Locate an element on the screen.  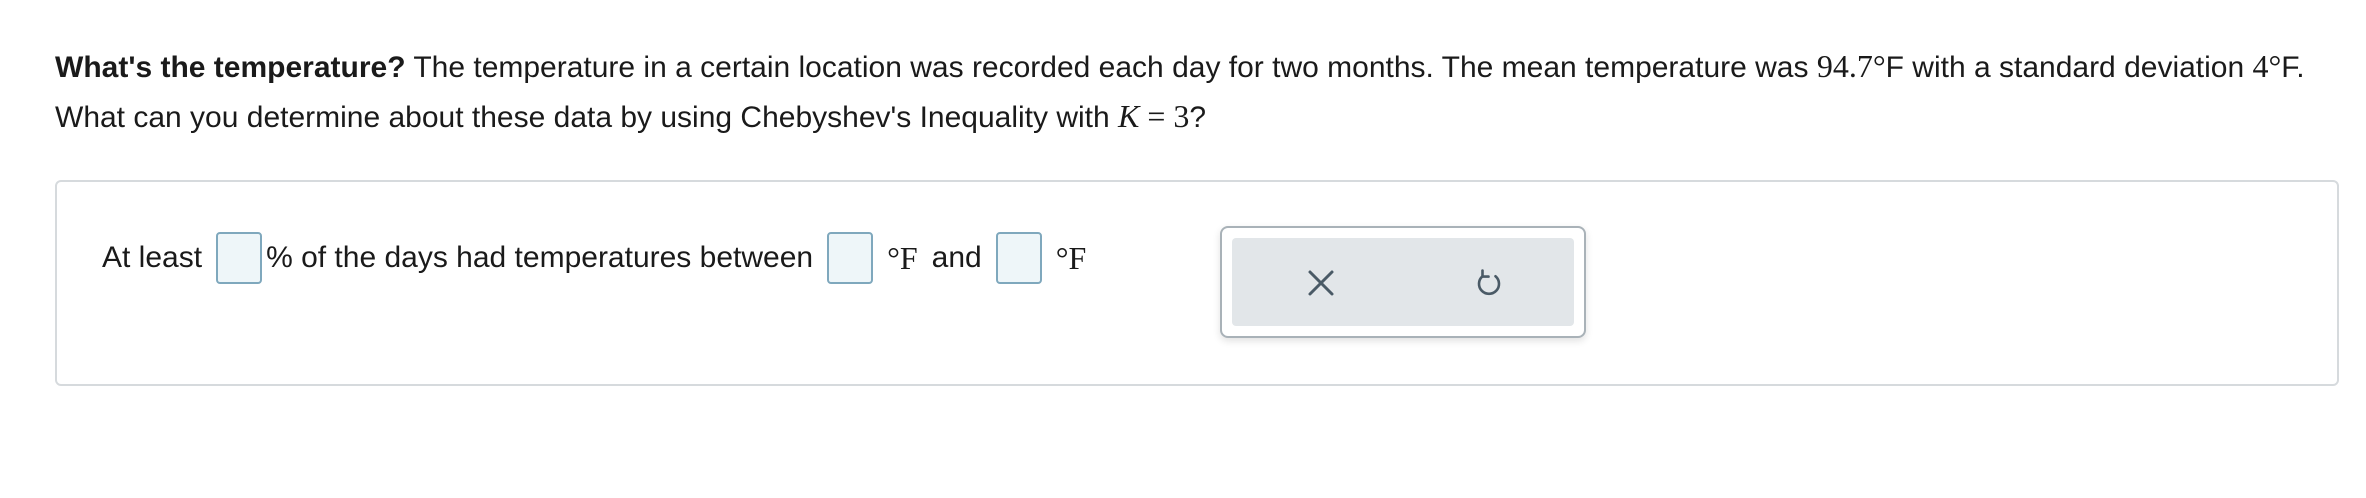
upper-temperature-input is located at coordinates (1018, 258).